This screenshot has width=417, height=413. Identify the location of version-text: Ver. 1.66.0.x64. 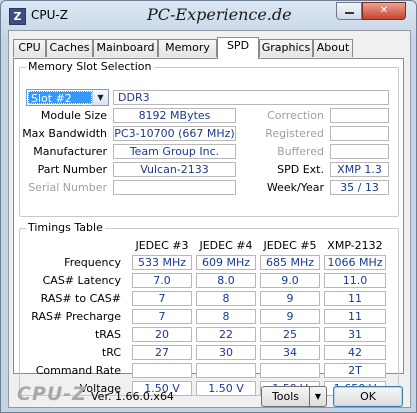
(132, 396).